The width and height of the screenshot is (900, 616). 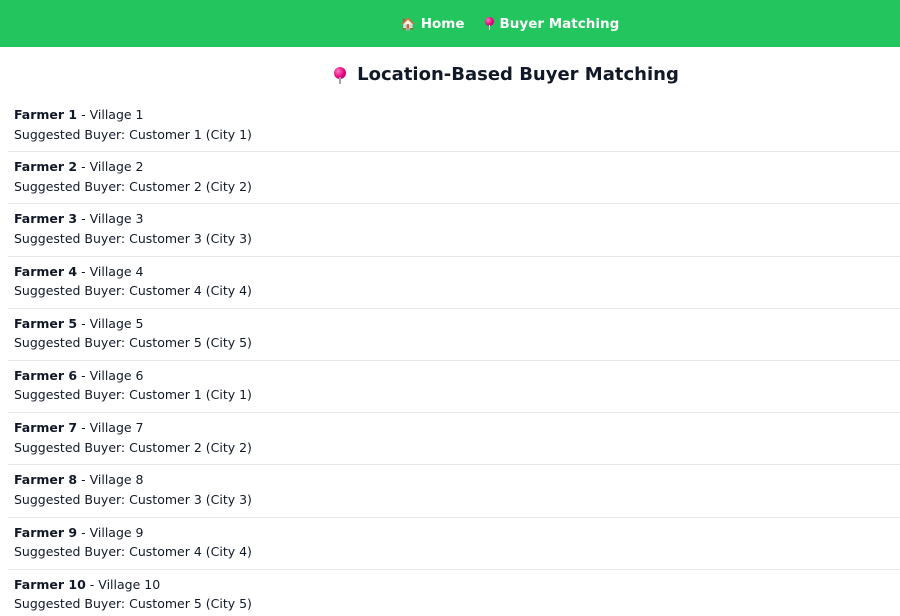 I want to click on farmer-name: Farmer 3, so click(x=46, y=219).